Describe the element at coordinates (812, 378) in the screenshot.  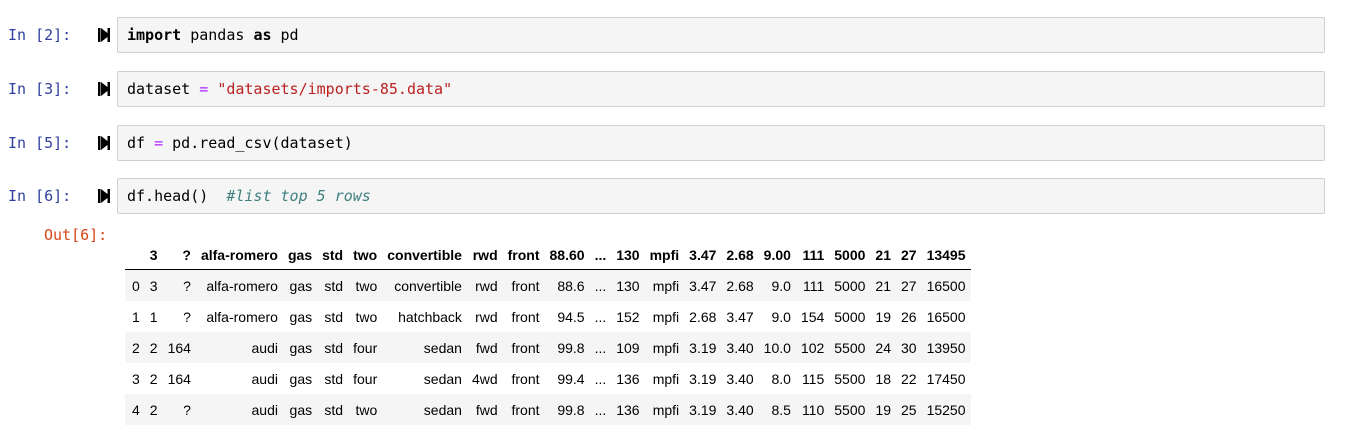
I see `table-cell: 115` at that location.